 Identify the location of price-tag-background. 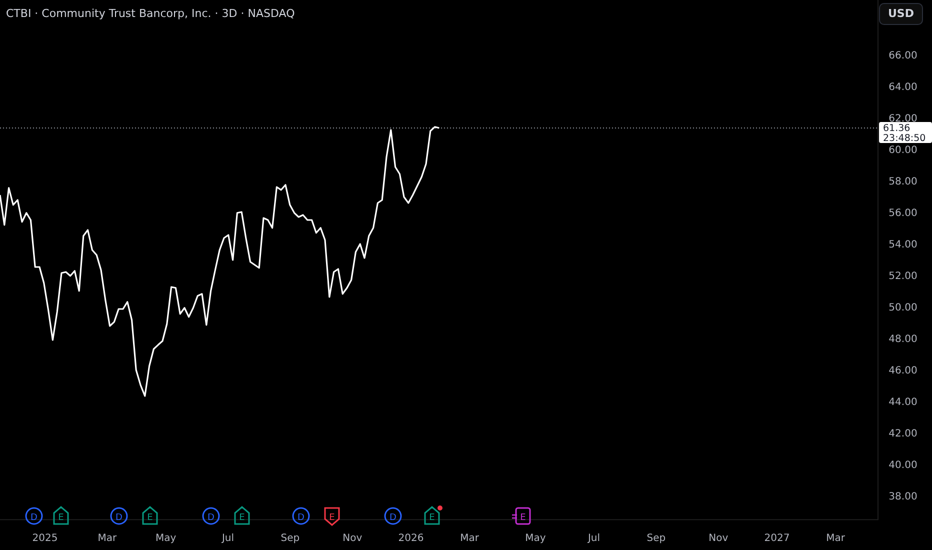
(905, 132).